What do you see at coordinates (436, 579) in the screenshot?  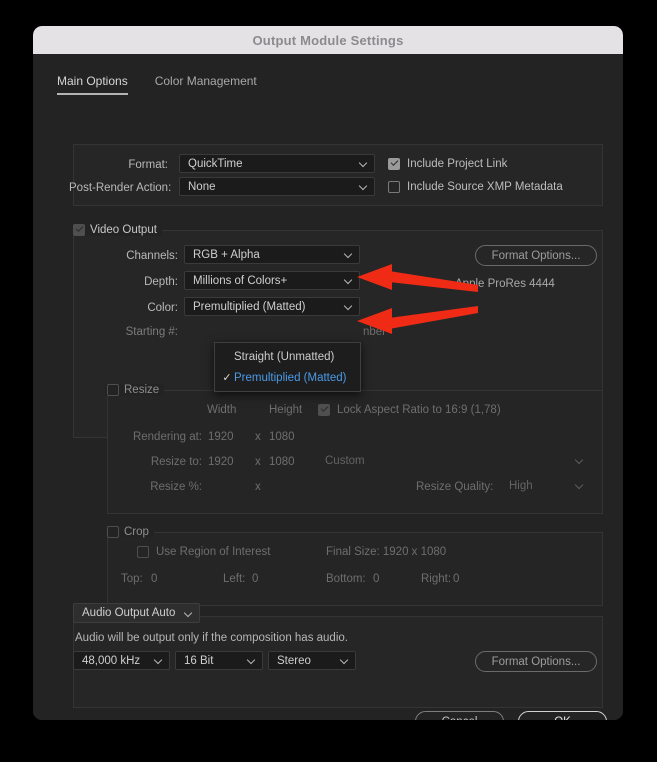 I see `crop-right-label: Right:` at bounding box center [436, 579].